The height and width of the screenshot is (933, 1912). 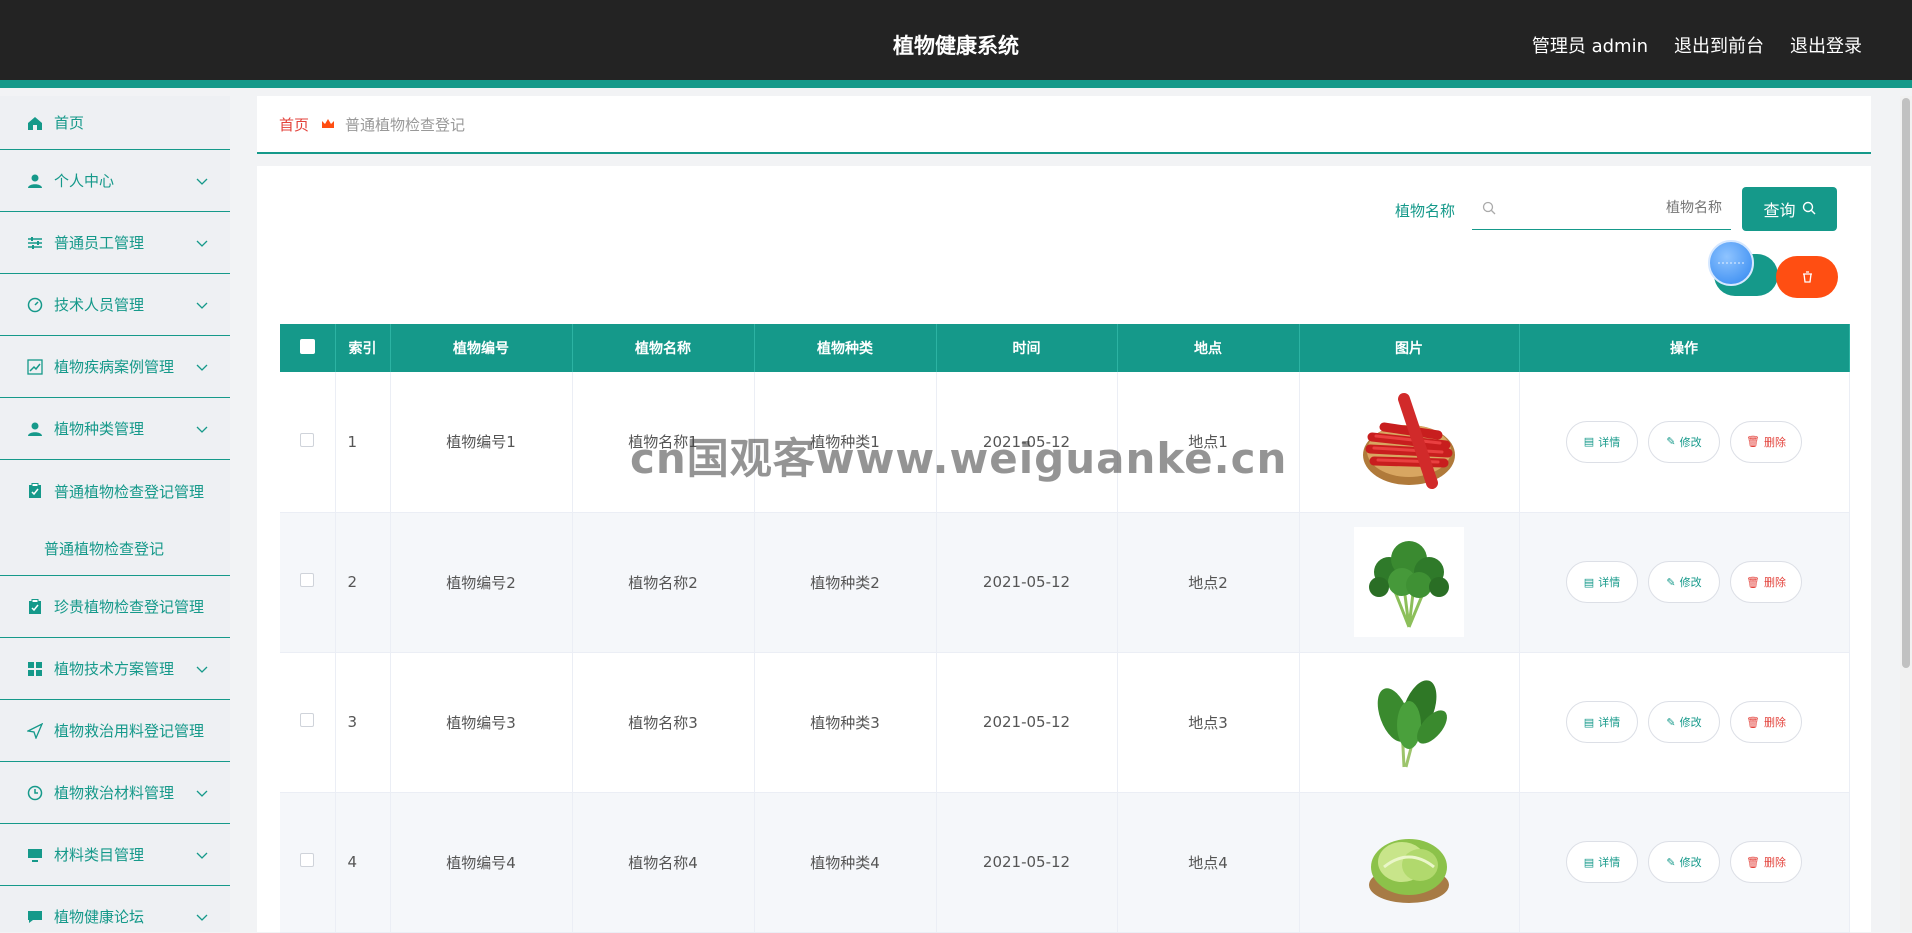 I want to click on logout-link: 退出登录, so click(x=1826, y=45).